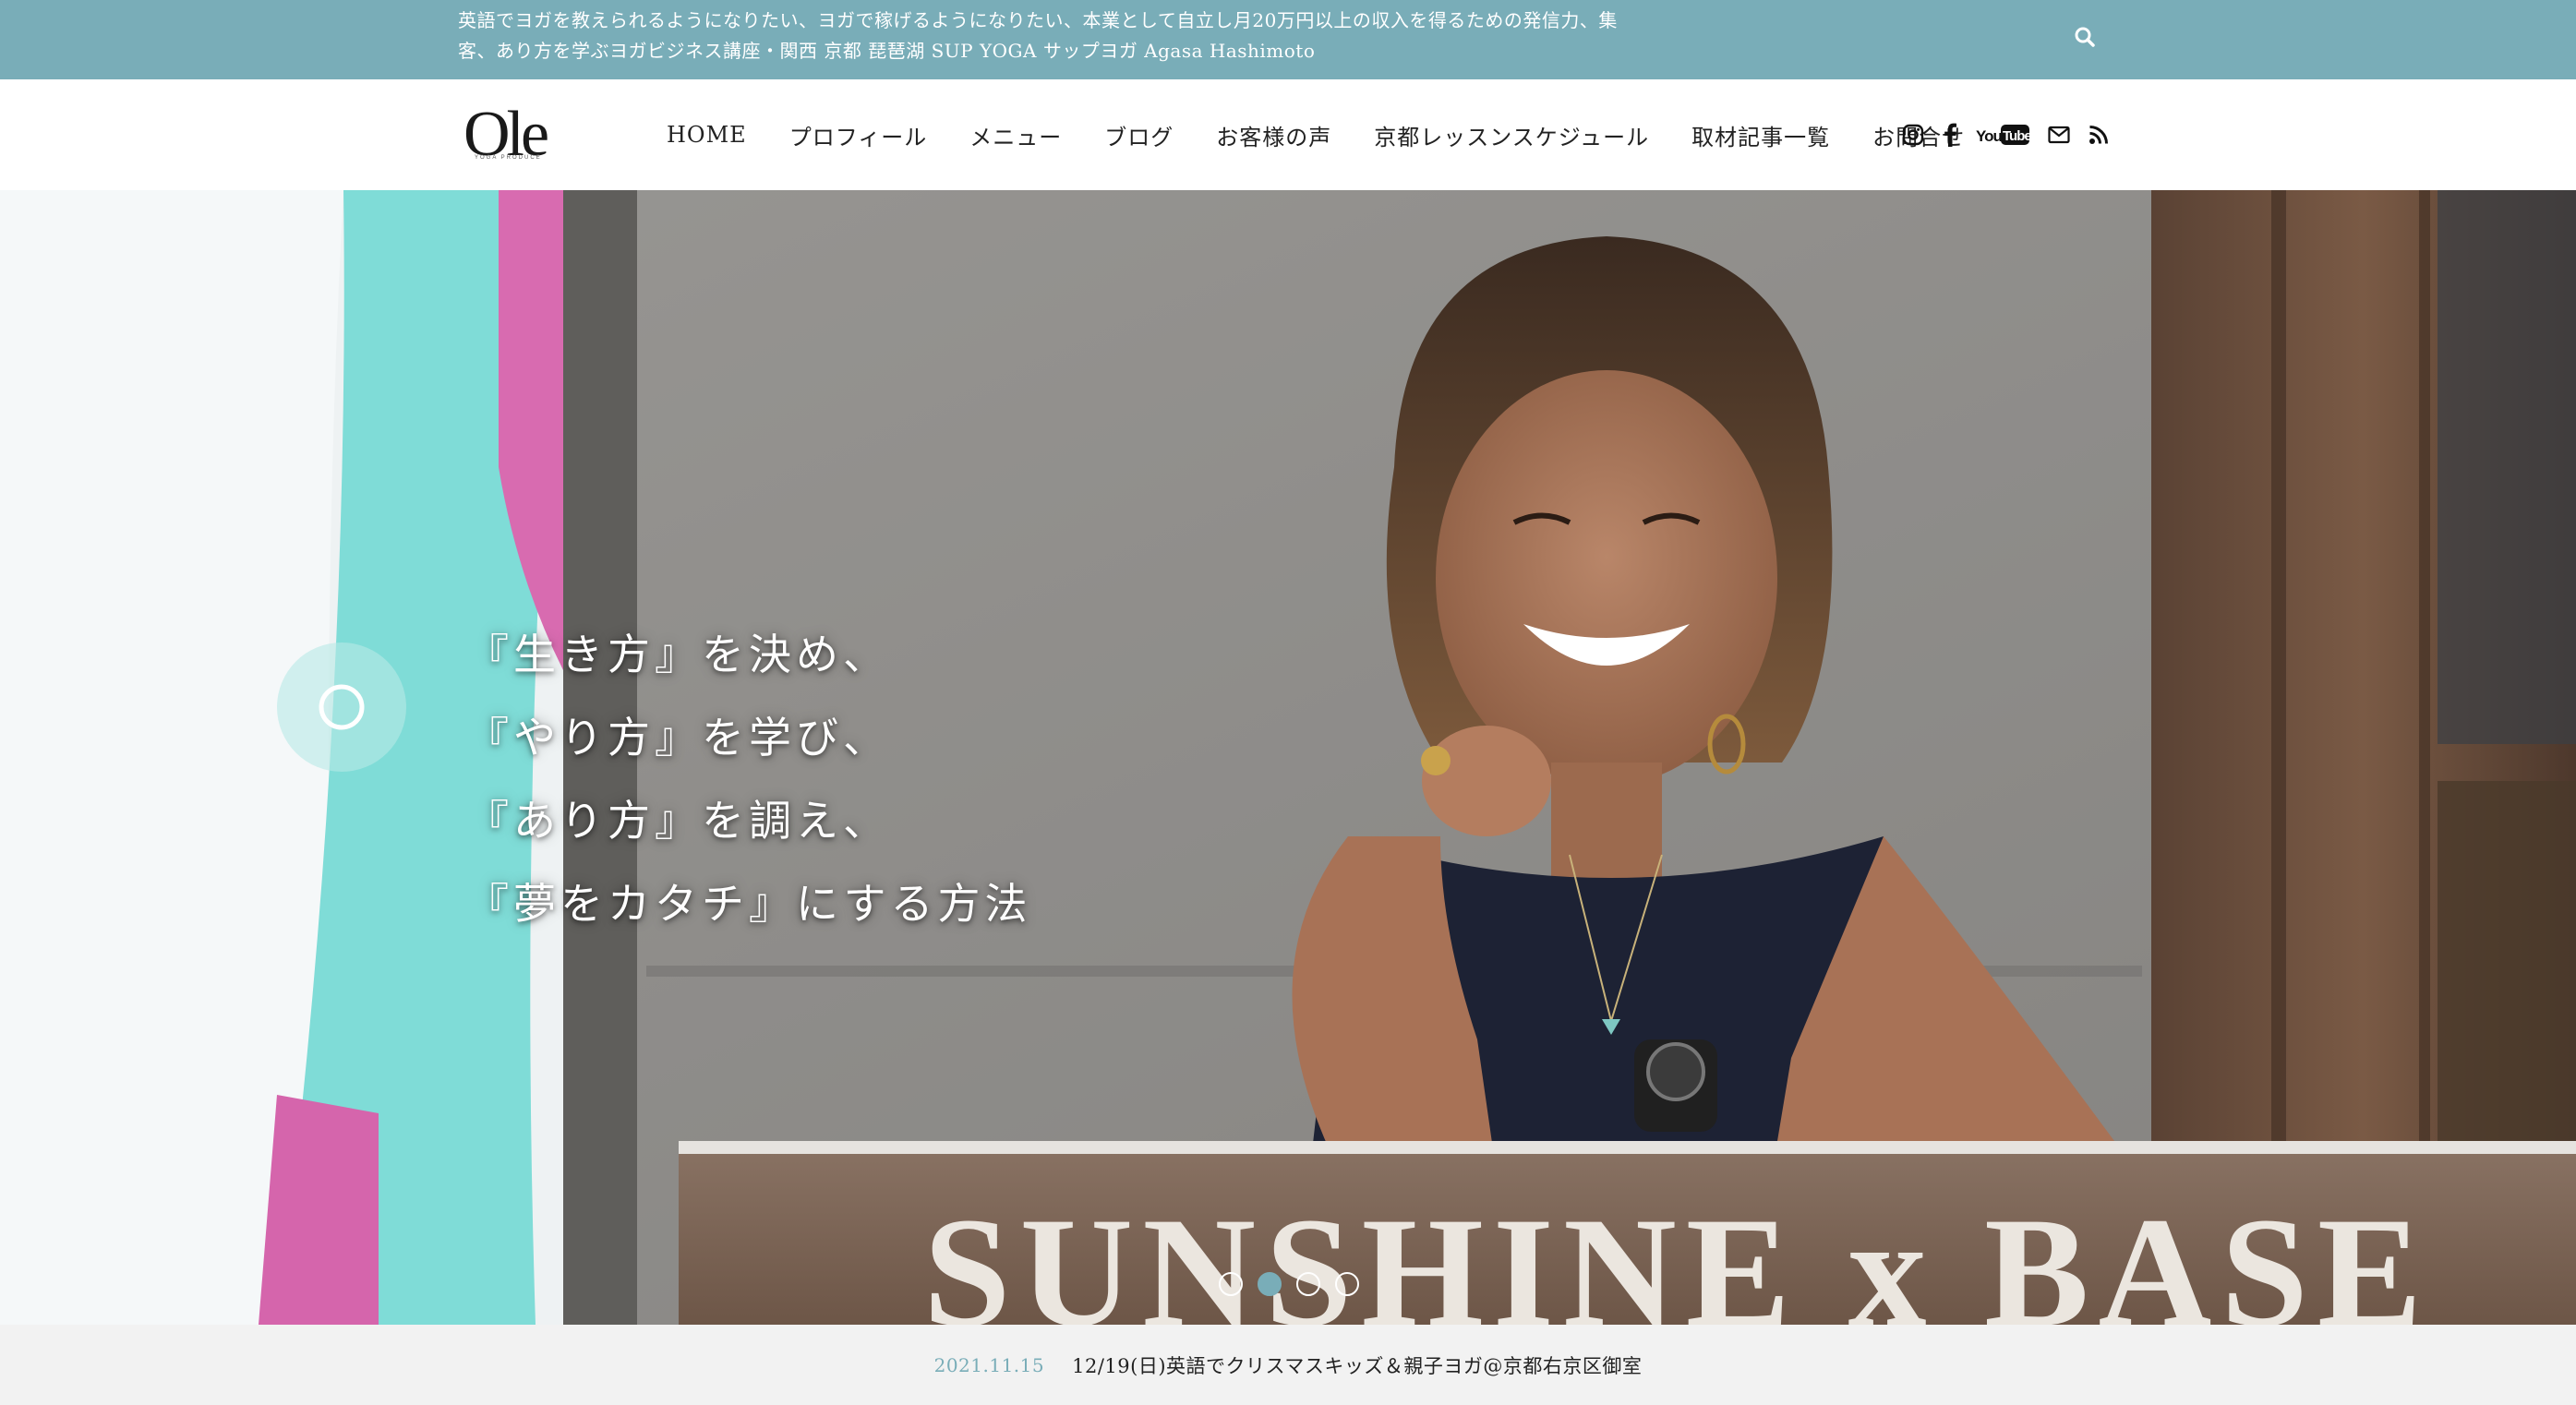 The image size is (2576, 1405). What do you see at coordinates (1289, 1284) in the screenshot?
I see `slider-pagination` at bounding box center [1289, 1284].